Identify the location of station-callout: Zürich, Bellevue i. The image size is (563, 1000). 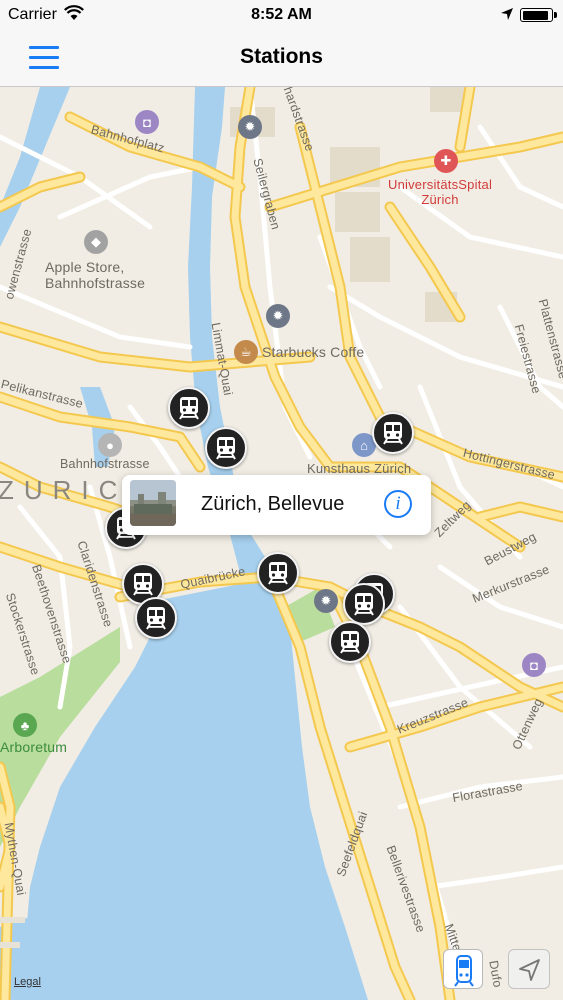
(276, 505).